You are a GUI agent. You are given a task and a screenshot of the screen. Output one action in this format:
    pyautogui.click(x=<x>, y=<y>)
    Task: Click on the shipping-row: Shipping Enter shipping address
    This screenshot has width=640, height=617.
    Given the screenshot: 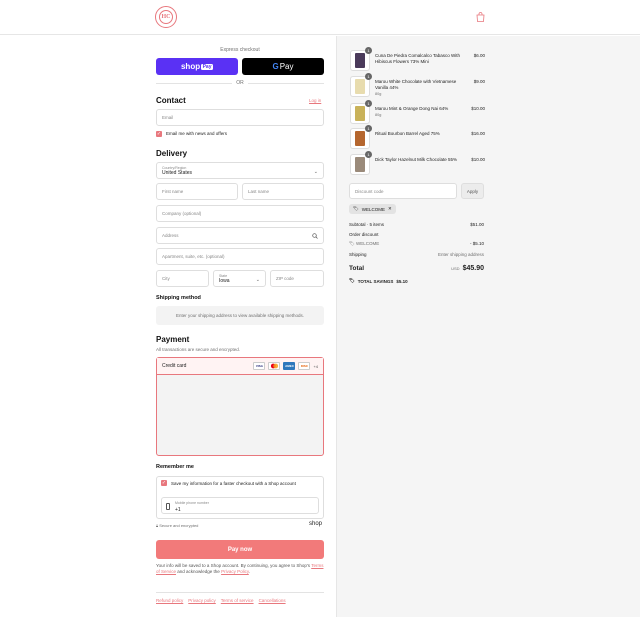 What is the action you would take?
    pyautogui.click(x=416, y=254)
    